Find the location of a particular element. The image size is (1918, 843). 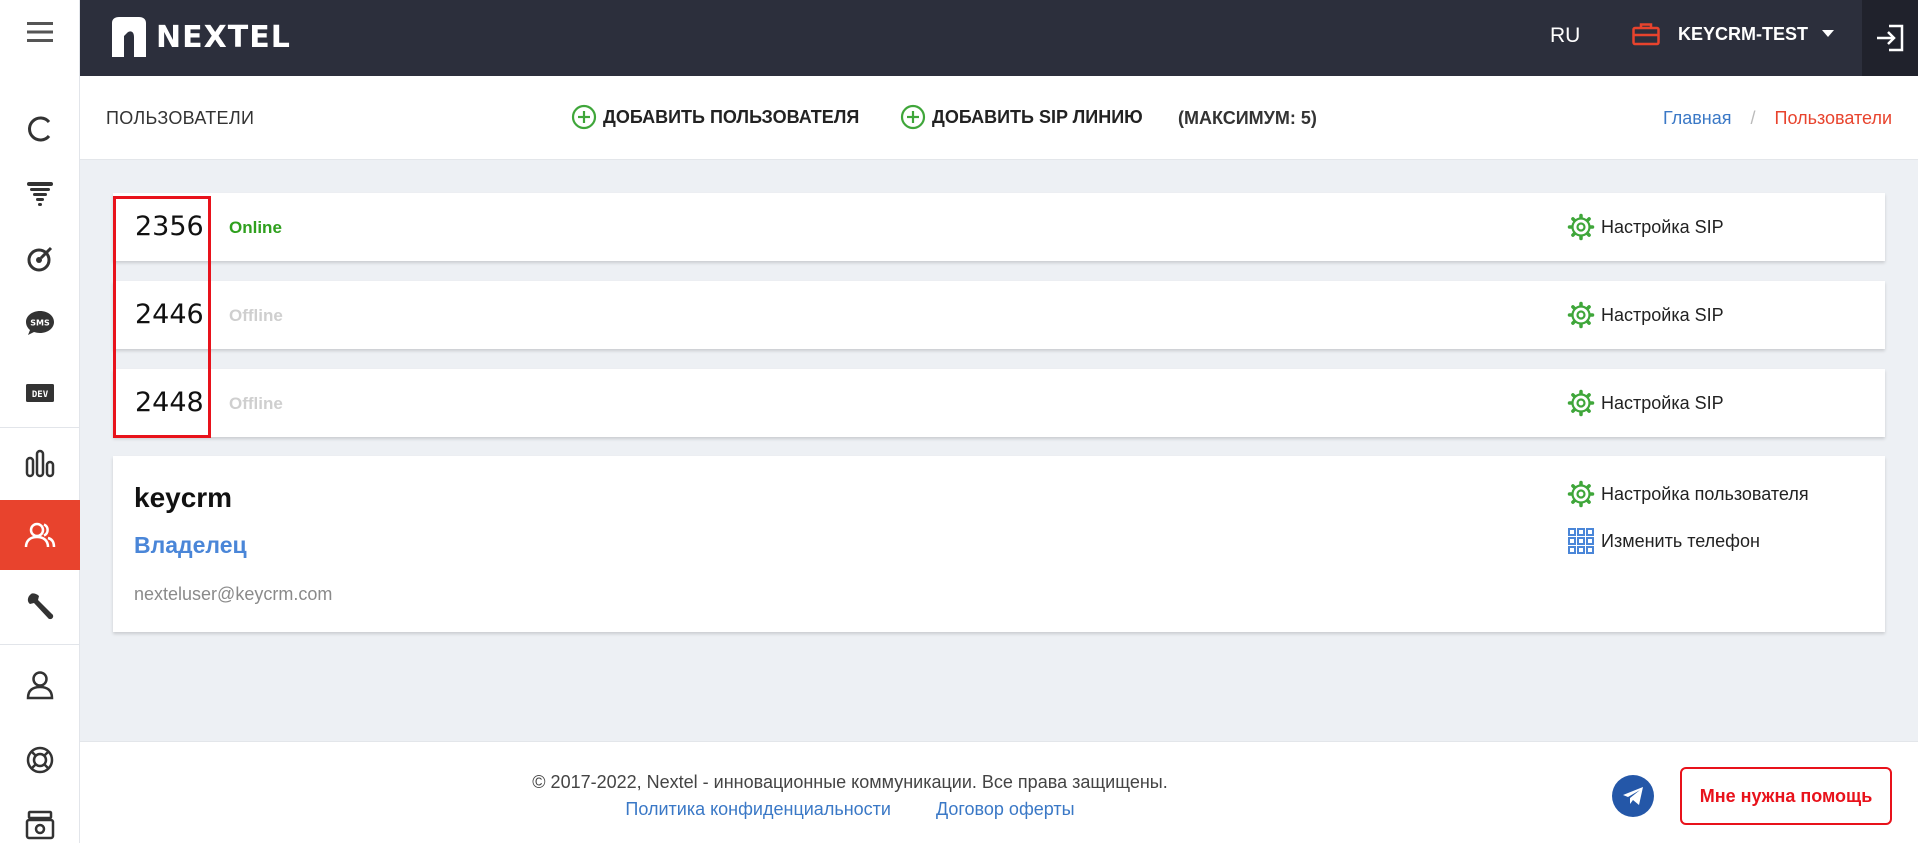

change-phone-link: Изменить телефон is located at coordinates (1663, 541).